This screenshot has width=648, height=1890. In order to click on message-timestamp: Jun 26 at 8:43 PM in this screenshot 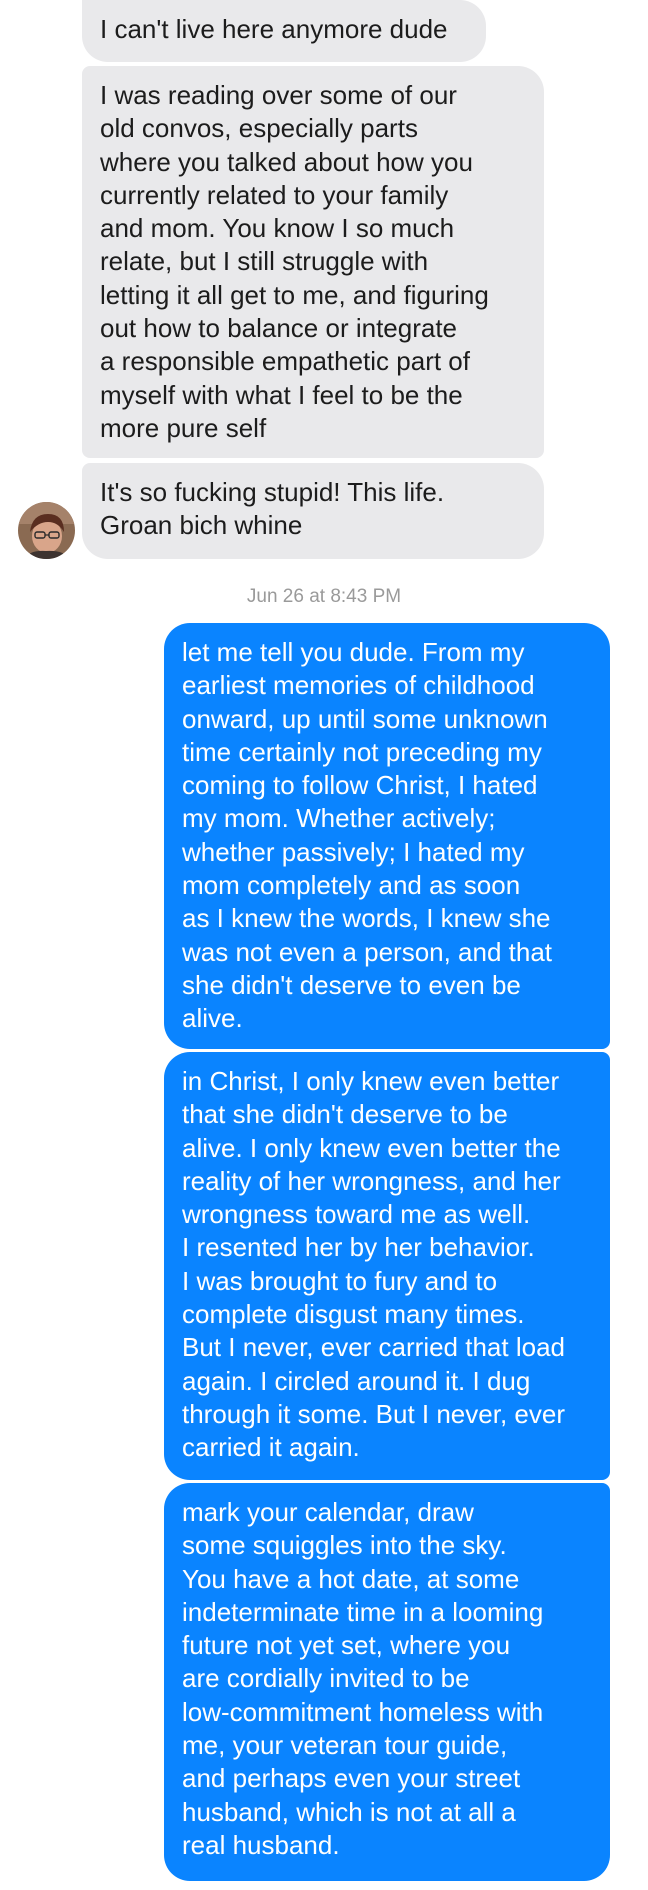, I will do `click(324, 596)`.